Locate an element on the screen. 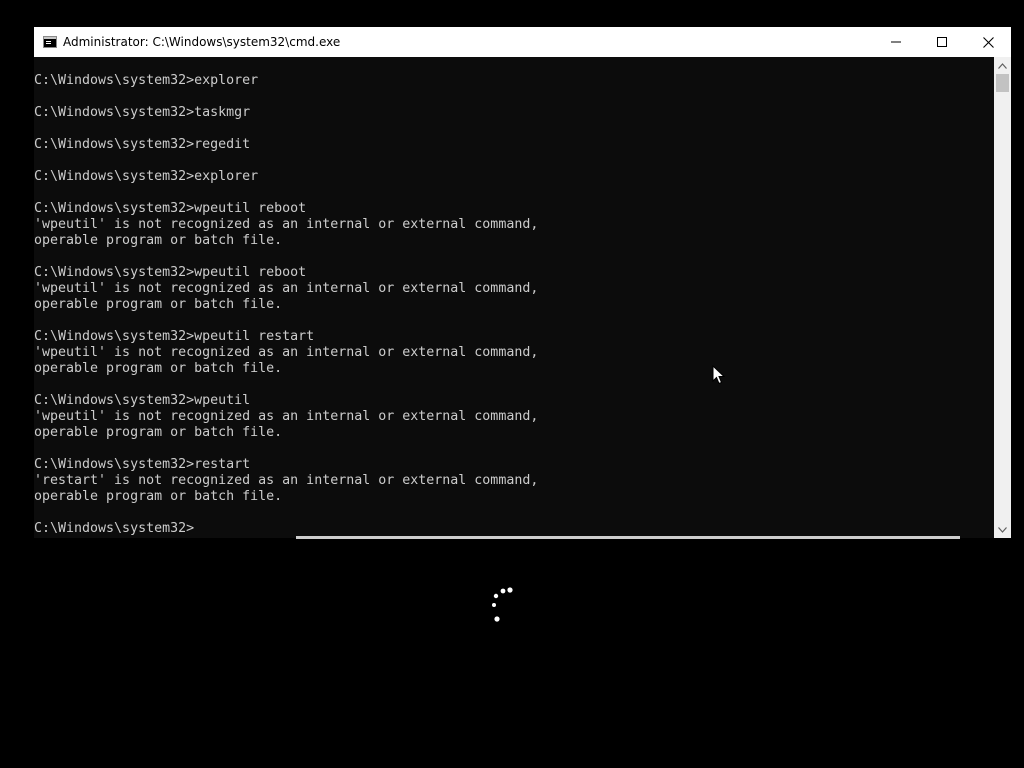 The image size is (1024, 768). scroll-down-button is located at coordinates (1002, 529).